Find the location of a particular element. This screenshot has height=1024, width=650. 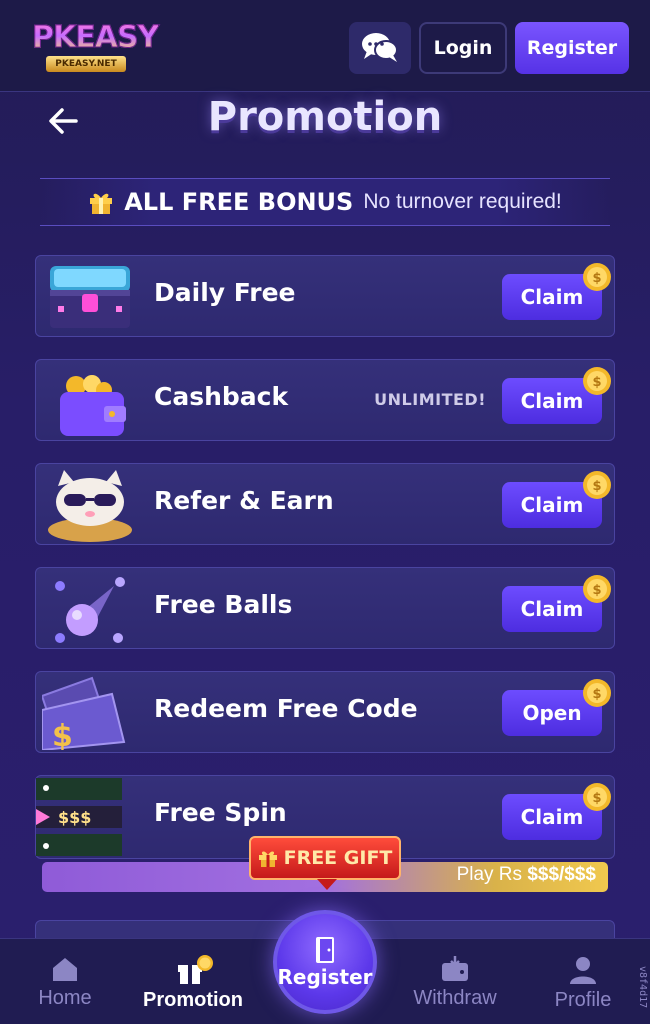

promo-label: Redeem Free Code is located at coordinates (286, 708).